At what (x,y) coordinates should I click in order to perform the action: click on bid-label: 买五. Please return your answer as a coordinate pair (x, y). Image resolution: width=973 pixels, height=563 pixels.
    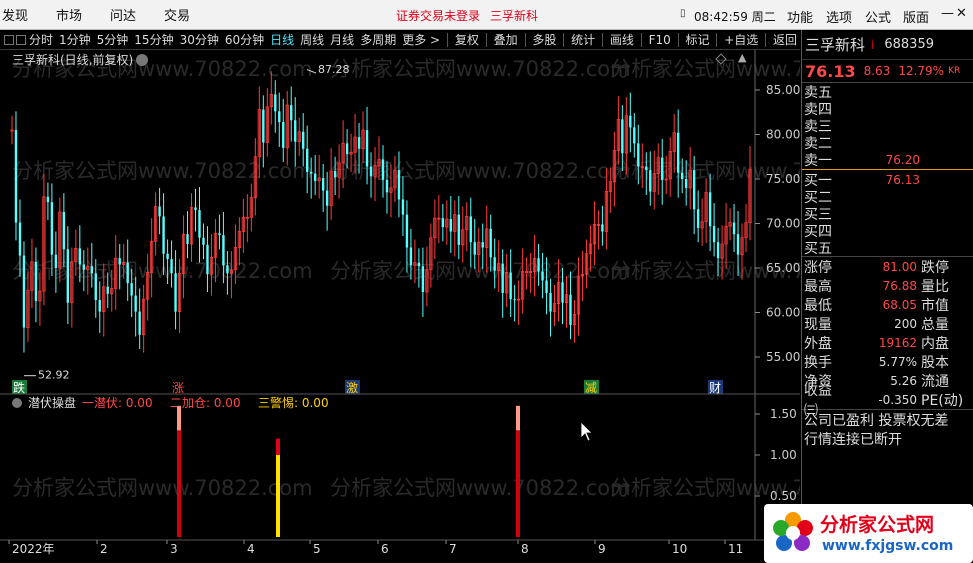
    Looking at the image, I should click on (818, 248).